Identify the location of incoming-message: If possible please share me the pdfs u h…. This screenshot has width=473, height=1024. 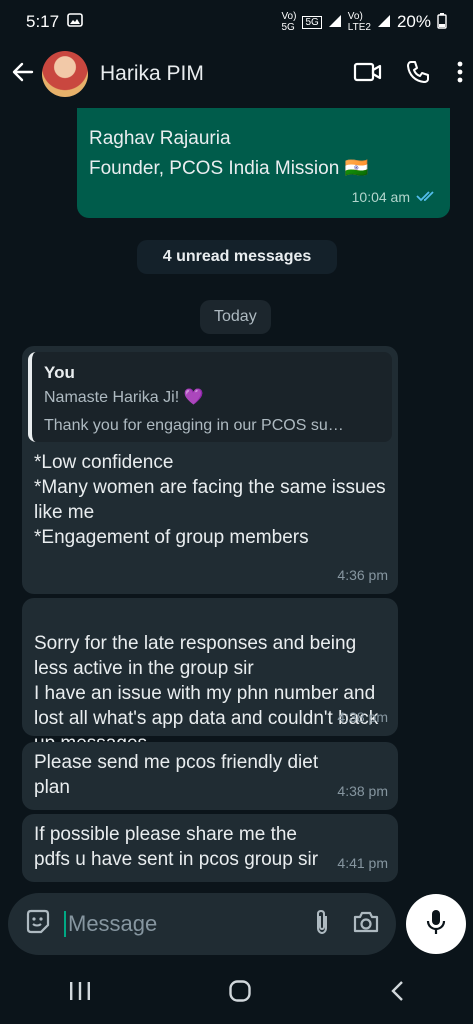
(210, 848).